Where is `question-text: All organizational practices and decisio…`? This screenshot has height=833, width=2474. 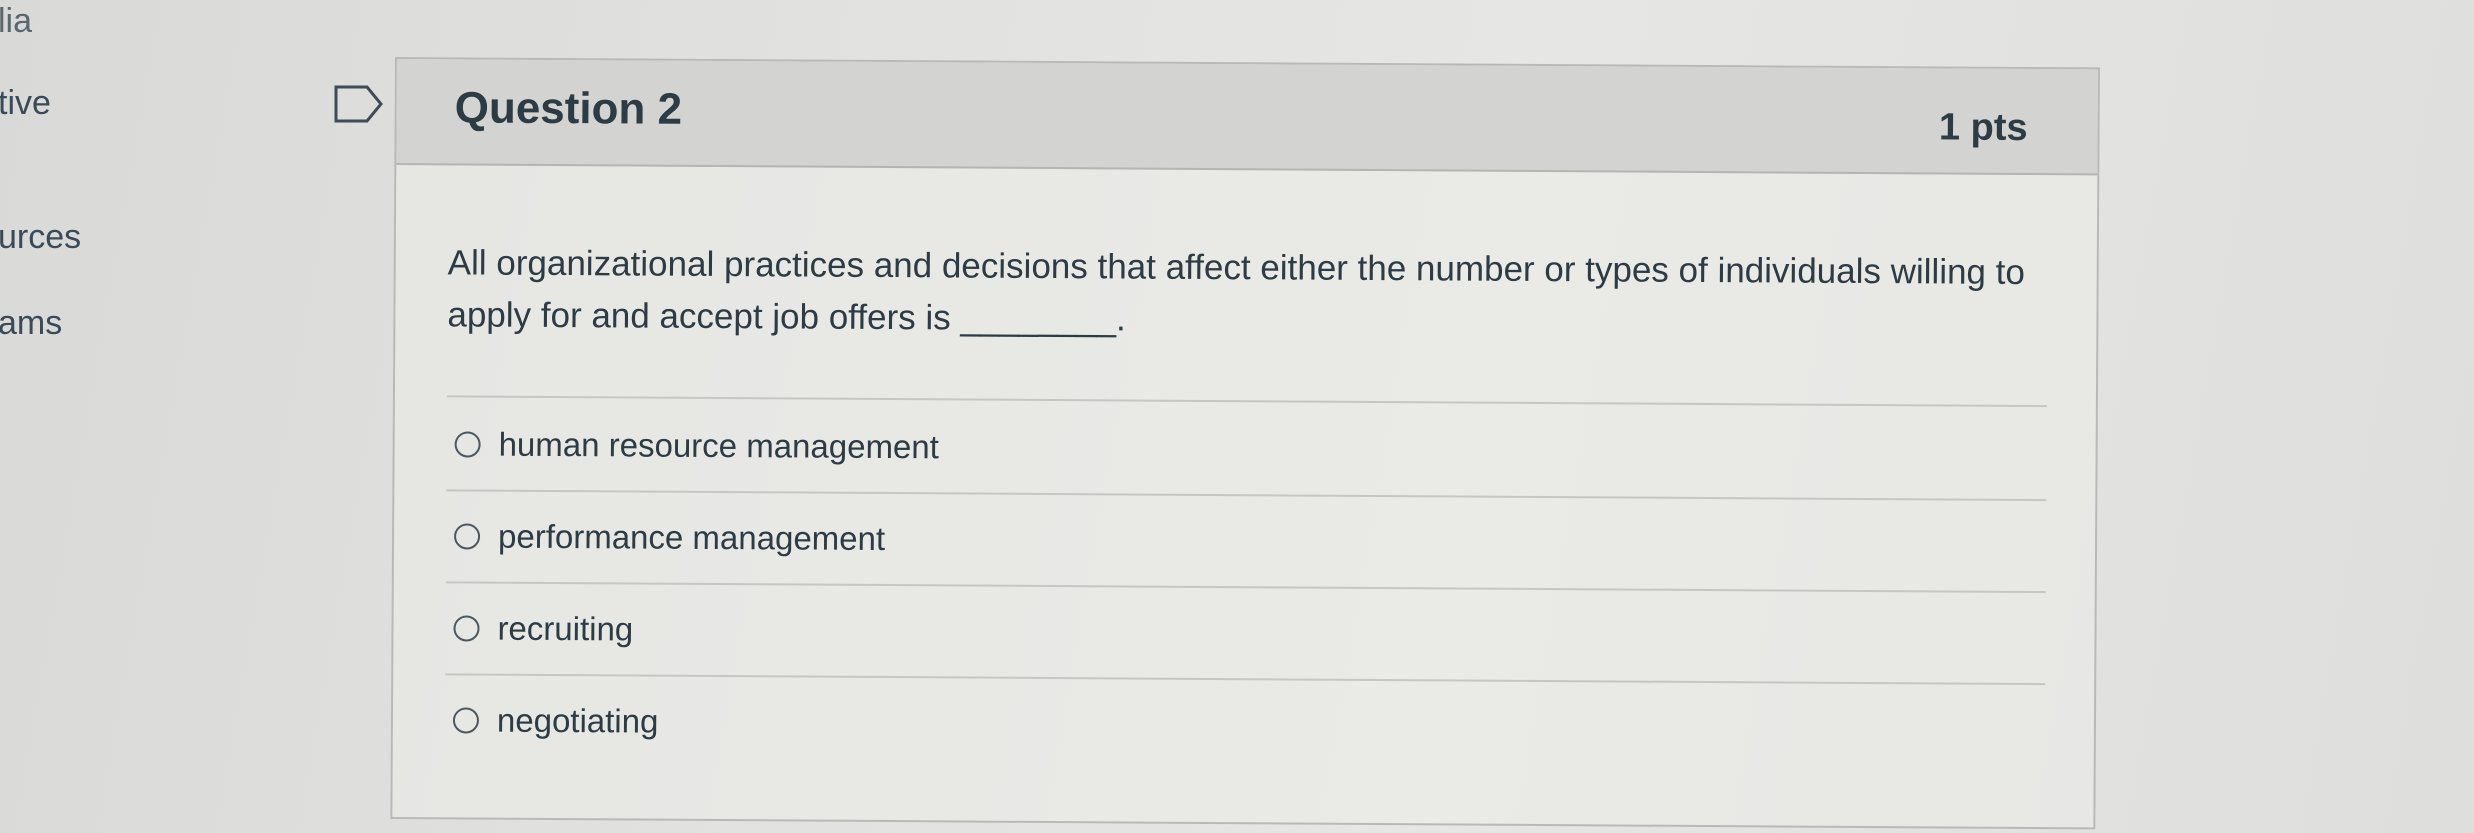 question-text: All organizational practices and decisio… is located at coordinates (1236, 291).